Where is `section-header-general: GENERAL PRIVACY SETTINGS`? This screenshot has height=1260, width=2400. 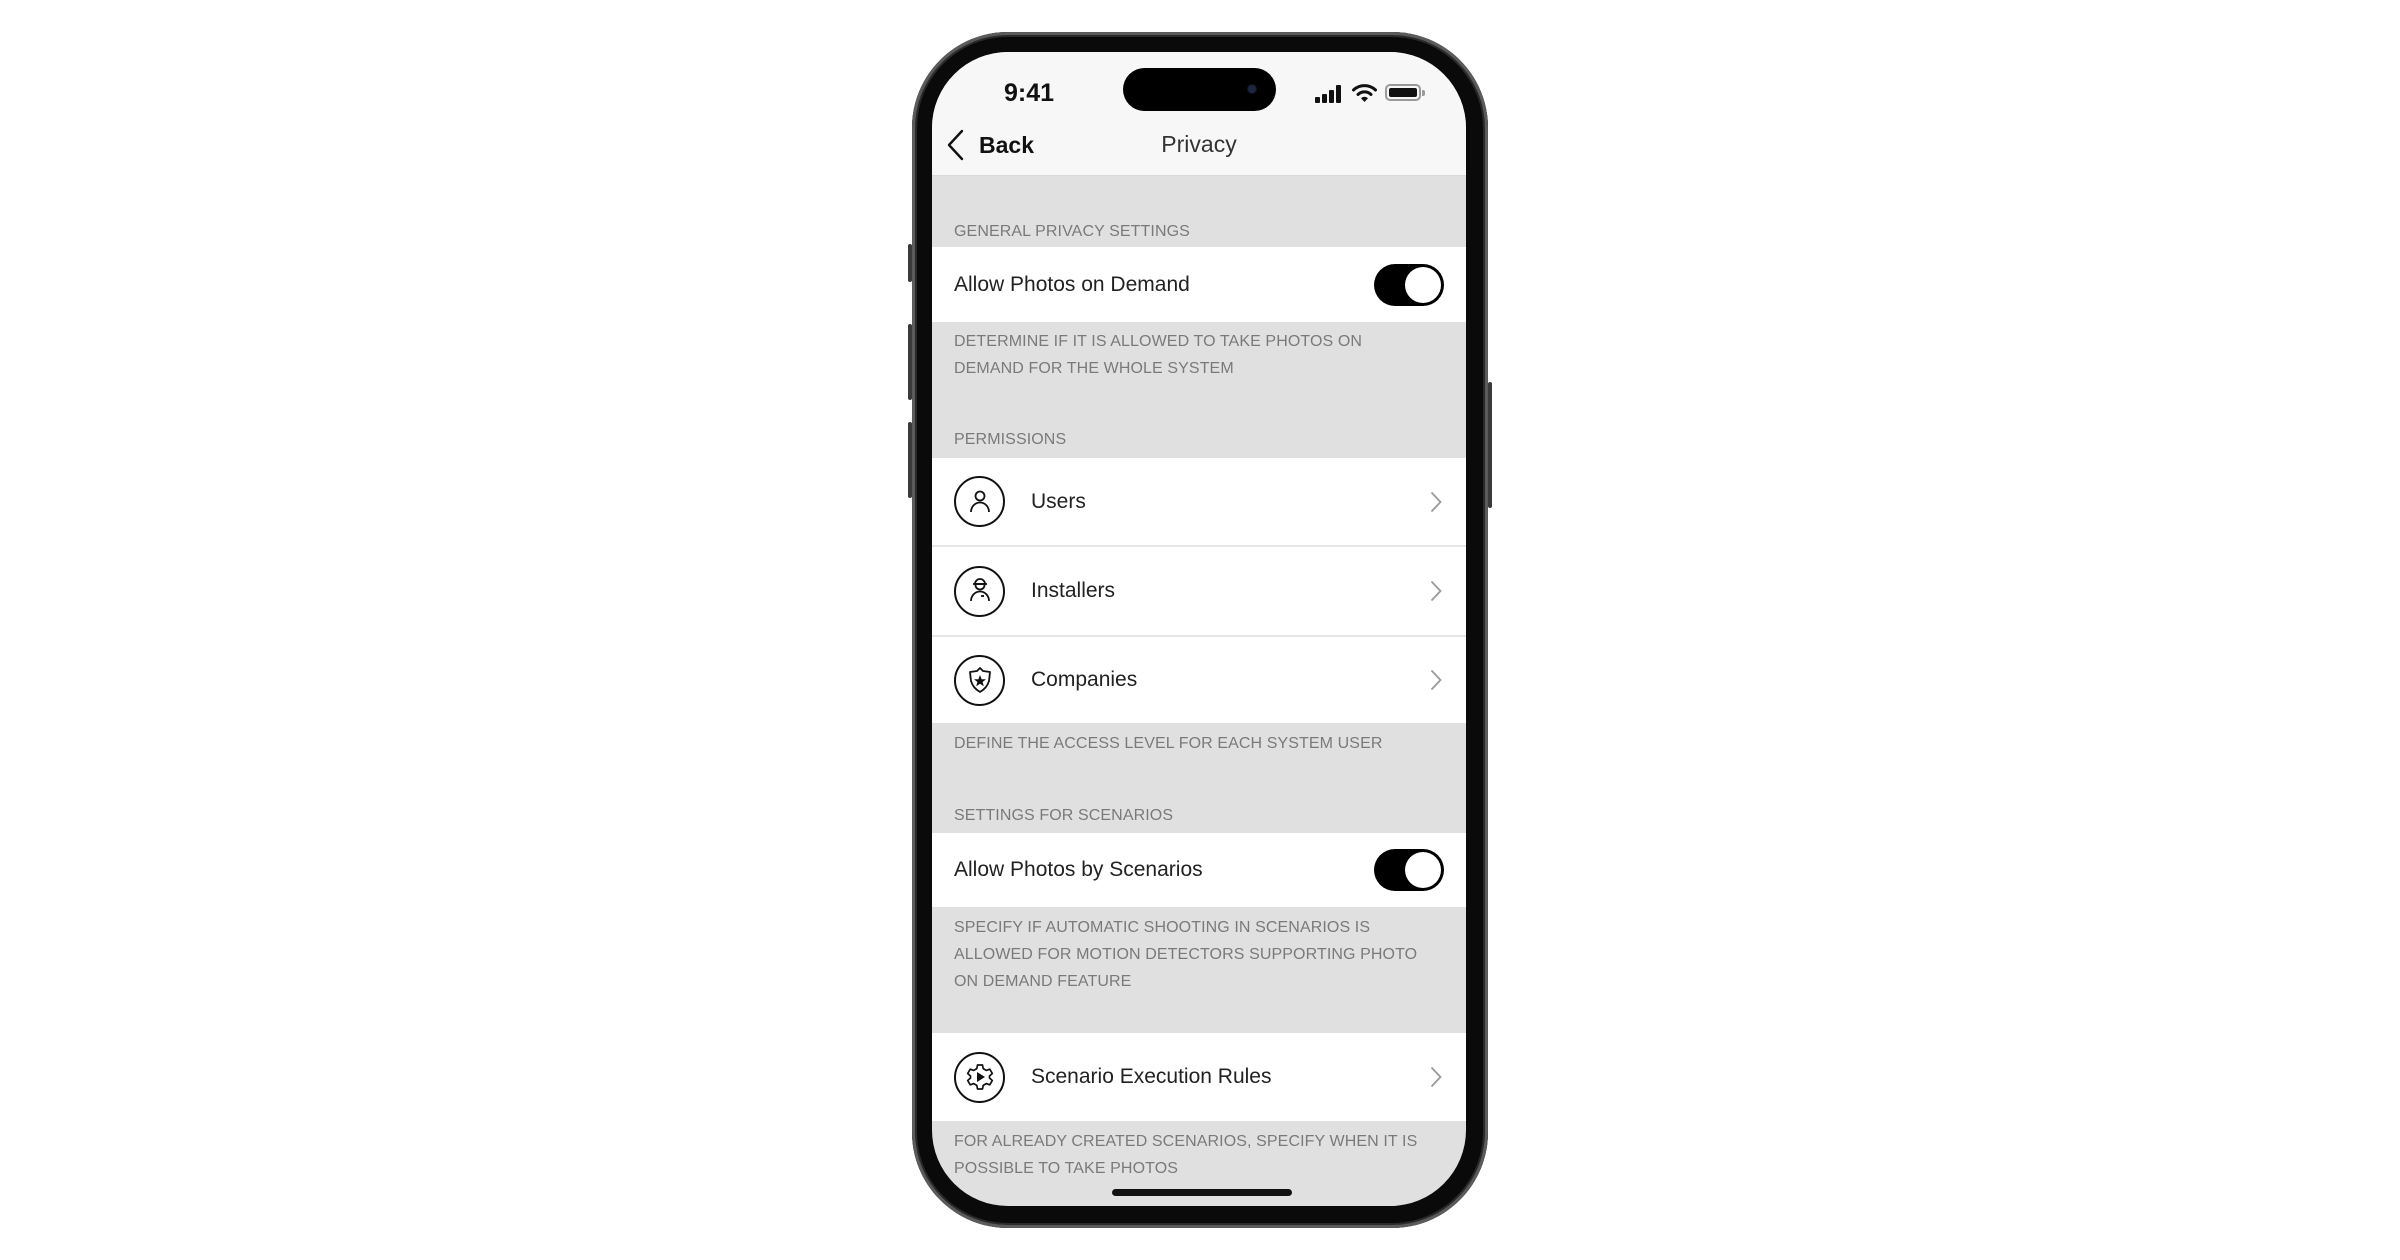 section-header-general: GENERAL PRIVACY SETTINGS is located at coordinates (1072, 231).